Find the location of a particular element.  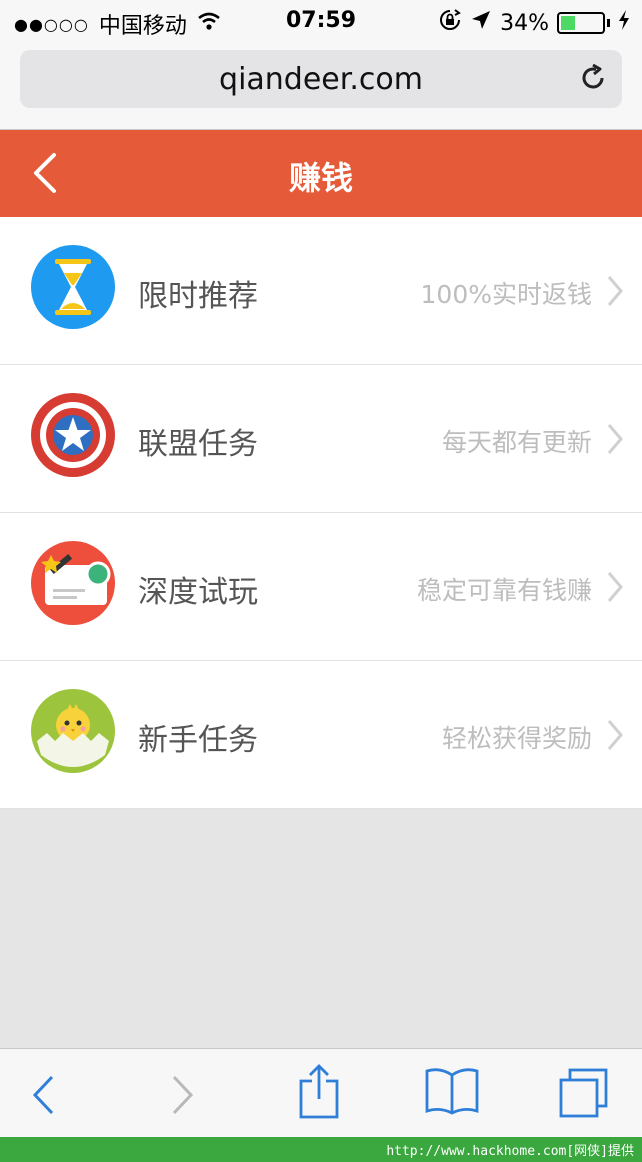

menu-item-subtitle: 轻松获得奖励 is located at coordinates (516, 738).